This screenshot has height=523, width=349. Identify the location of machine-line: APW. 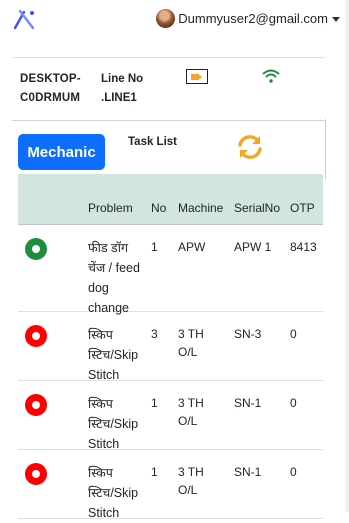
(192, 247).